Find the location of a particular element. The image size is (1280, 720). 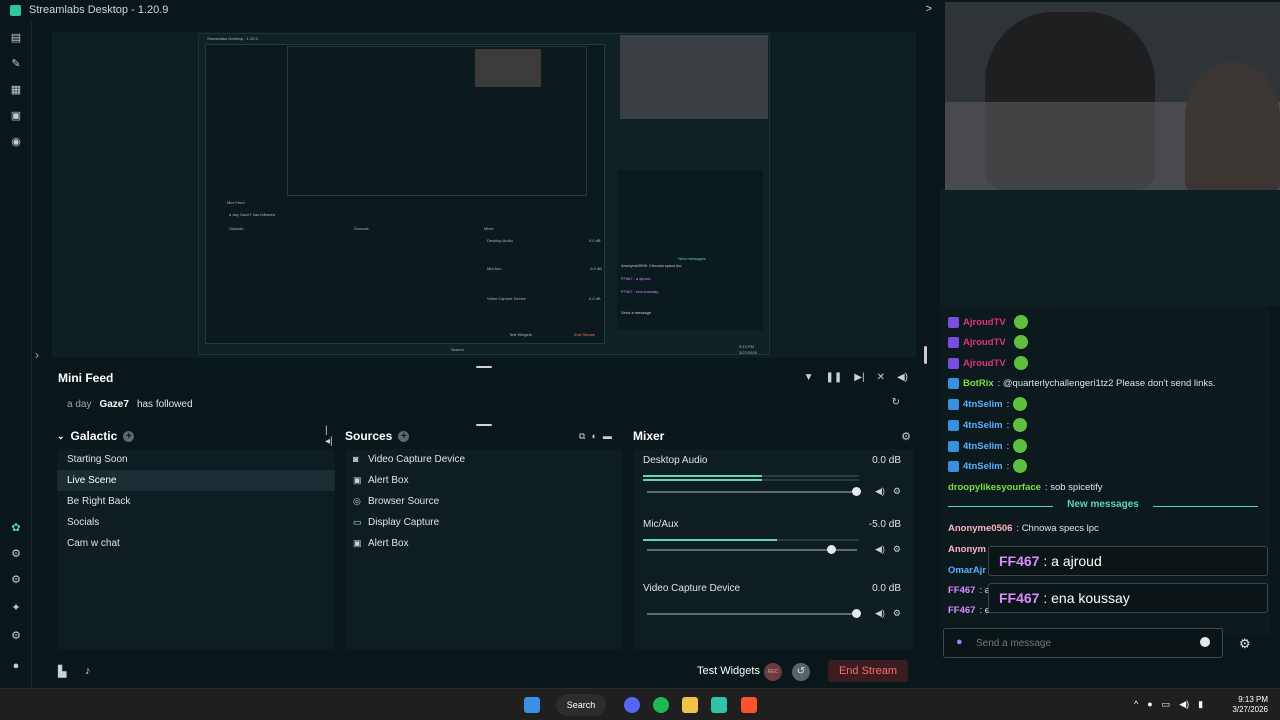

add-source-button: + is located at coordinates (404, 436).